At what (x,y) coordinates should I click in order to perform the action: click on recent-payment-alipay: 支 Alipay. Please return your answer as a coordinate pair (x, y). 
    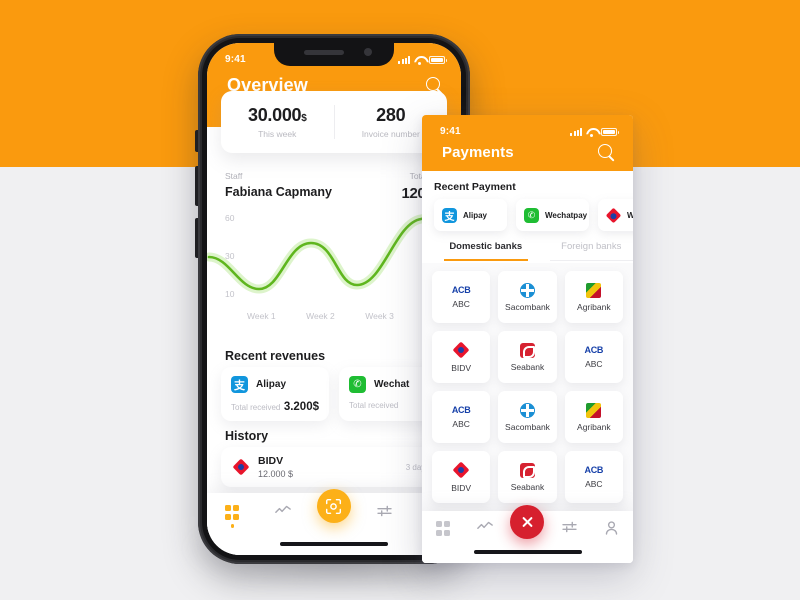
    Looking at the image, I should click on (470, 215).